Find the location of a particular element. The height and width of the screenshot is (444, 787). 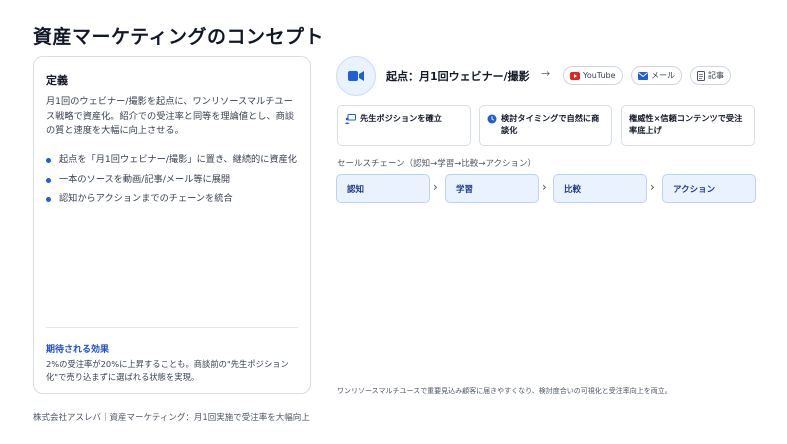

document-icon is located at coordinates (701, 75).